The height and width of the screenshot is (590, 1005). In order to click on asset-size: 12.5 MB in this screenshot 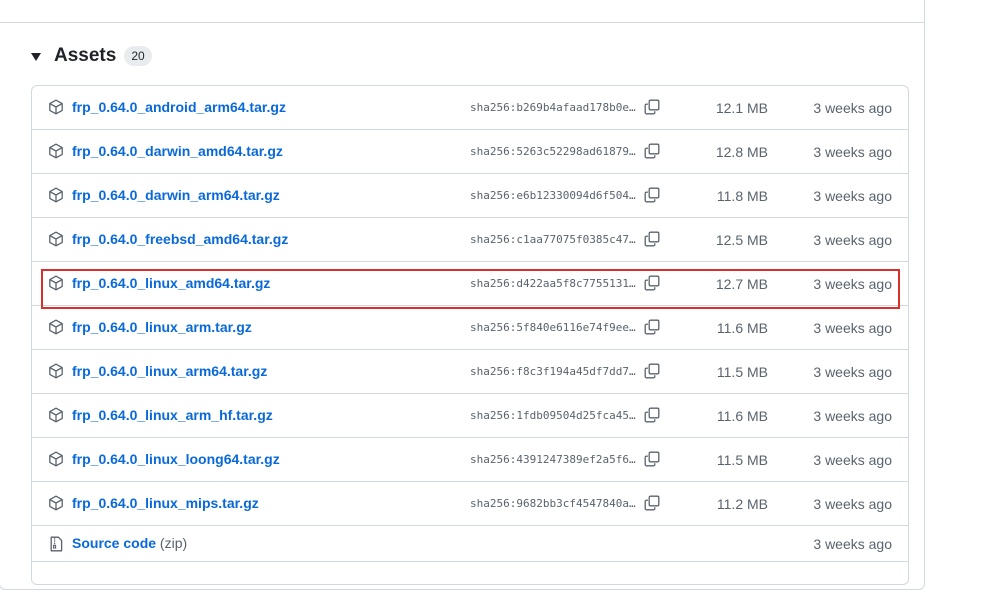, I will do `click(741, 240)`.